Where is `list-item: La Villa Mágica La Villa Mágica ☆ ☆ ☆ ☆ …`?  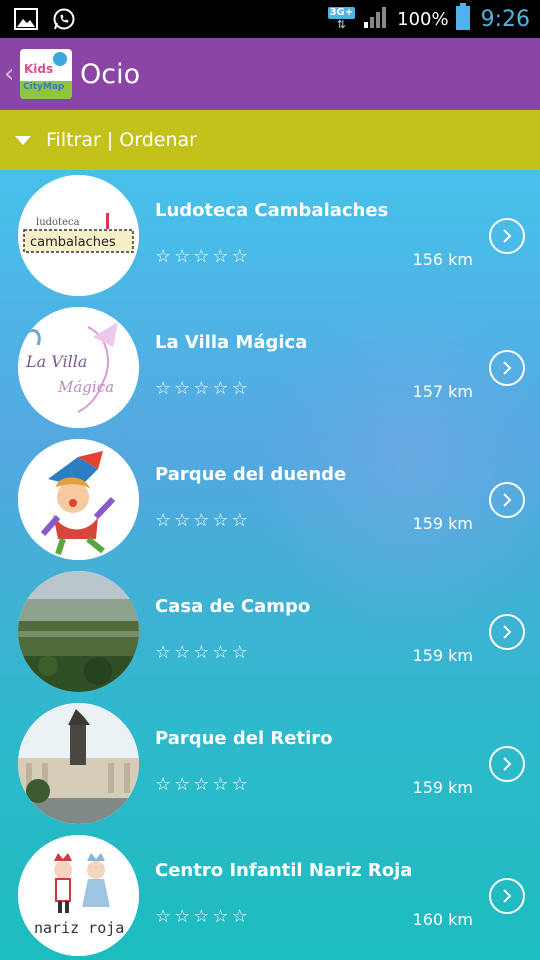 list-item: La Villa Mágica La Villa Mágica ☆ ☆ ☆ ☆ … is located at coordinates (270, 368).